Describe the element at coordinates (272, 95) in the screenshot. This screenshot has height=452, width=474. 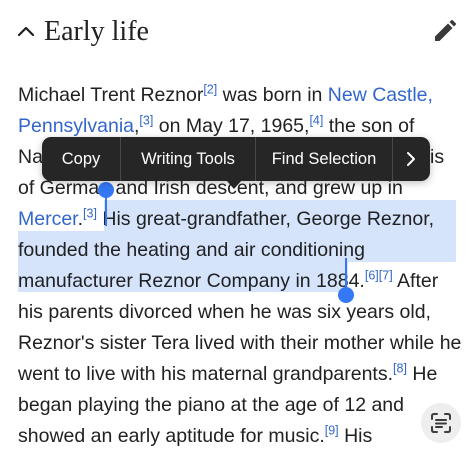
I see `text-span: was born in` at that location.